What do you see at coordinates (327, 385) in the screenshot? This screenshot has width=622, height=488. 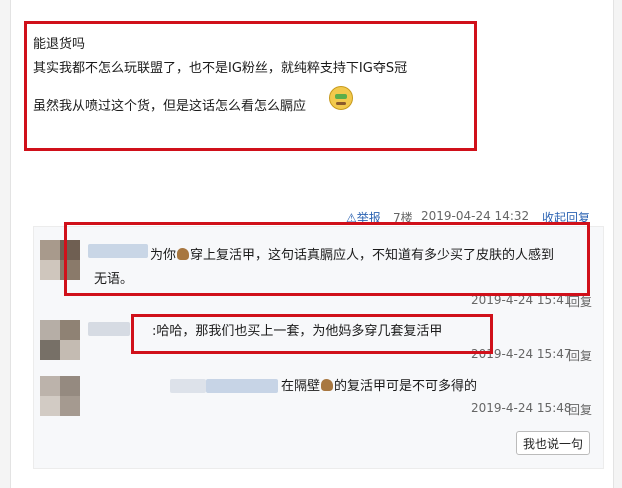 I see `horse-icon` at bounding box center [327, 385].